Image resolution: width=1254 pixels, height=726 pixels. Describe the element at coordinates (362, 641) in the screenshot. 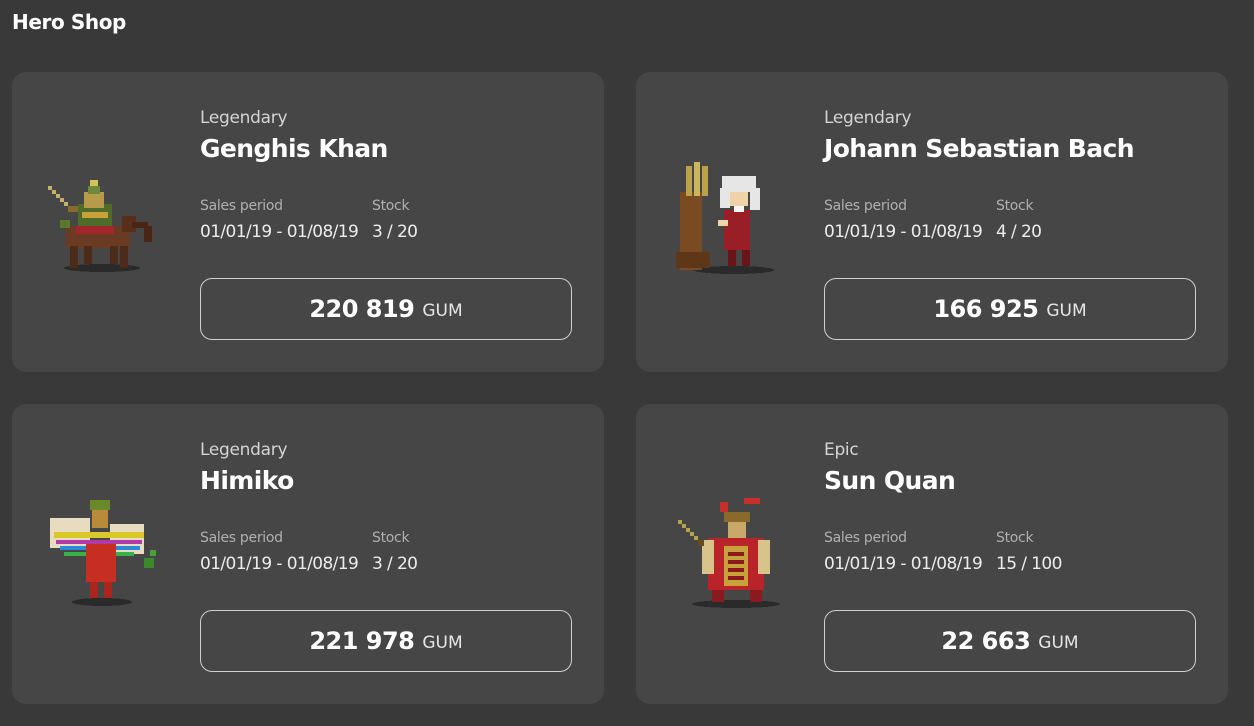

I see `price-amount: 221 978` at that location.